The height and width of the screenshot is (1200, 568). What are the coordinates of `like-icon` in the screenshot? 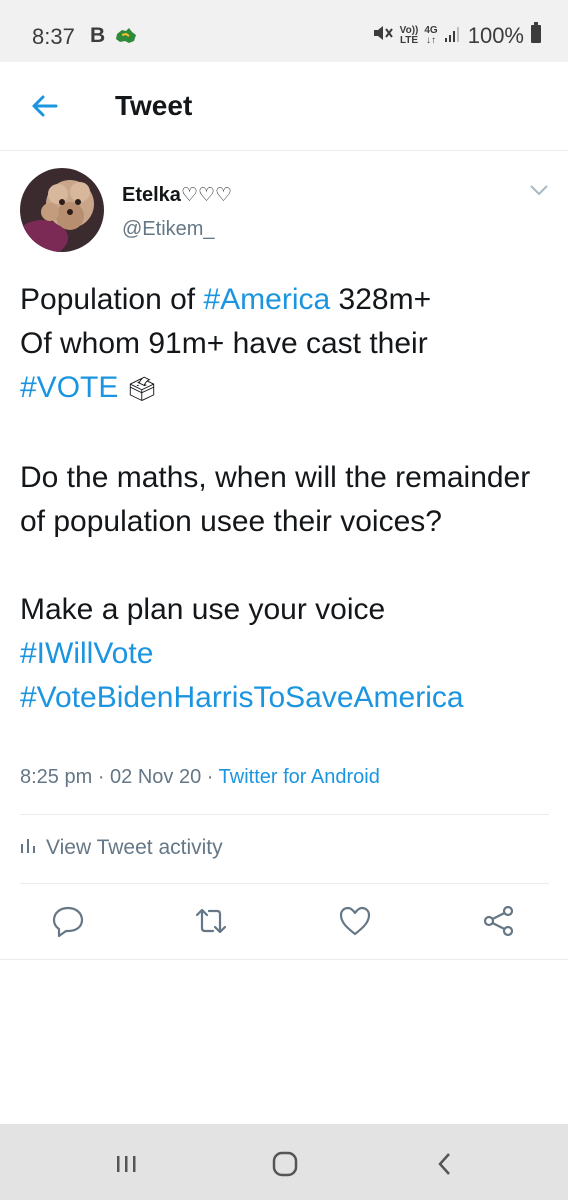 It's located at (355, 921).